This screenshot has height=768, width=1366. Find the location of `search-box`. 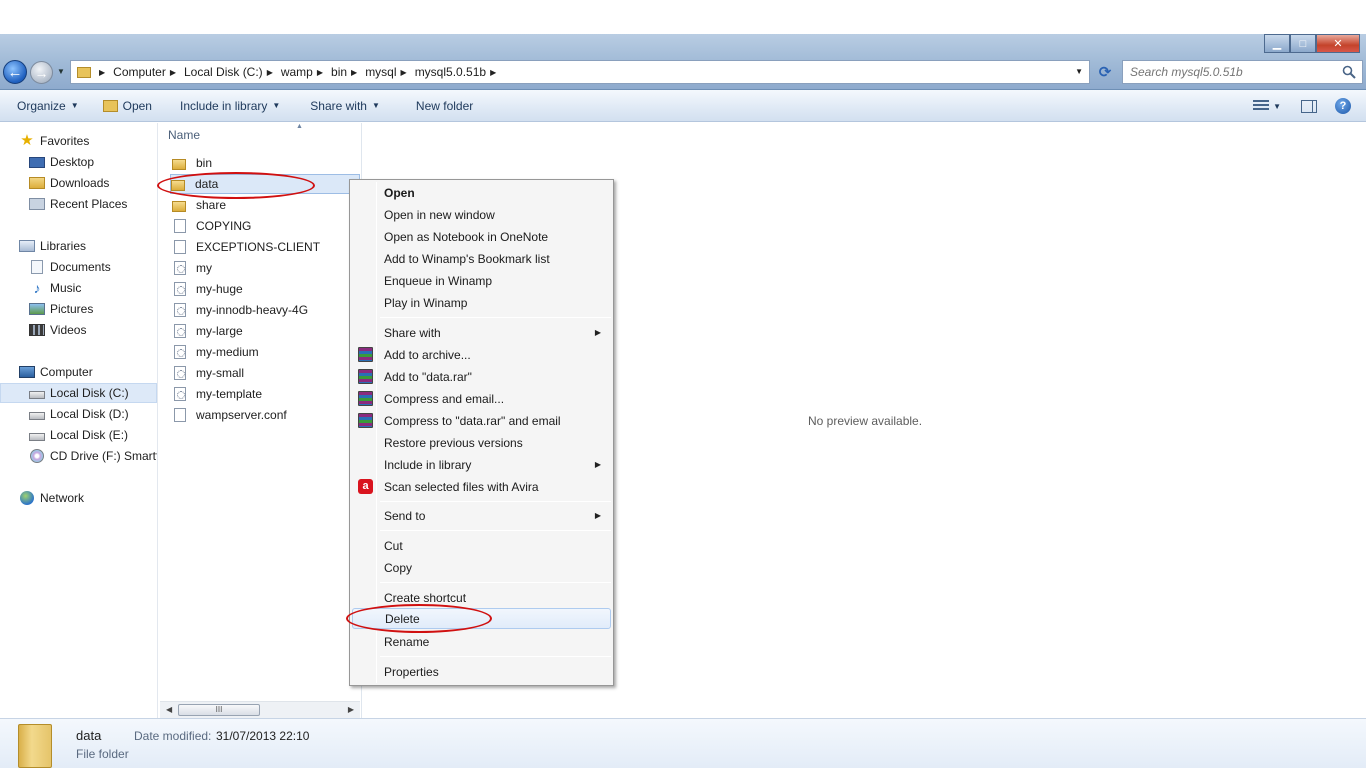

search-box is located at coordinates (1242, 72).